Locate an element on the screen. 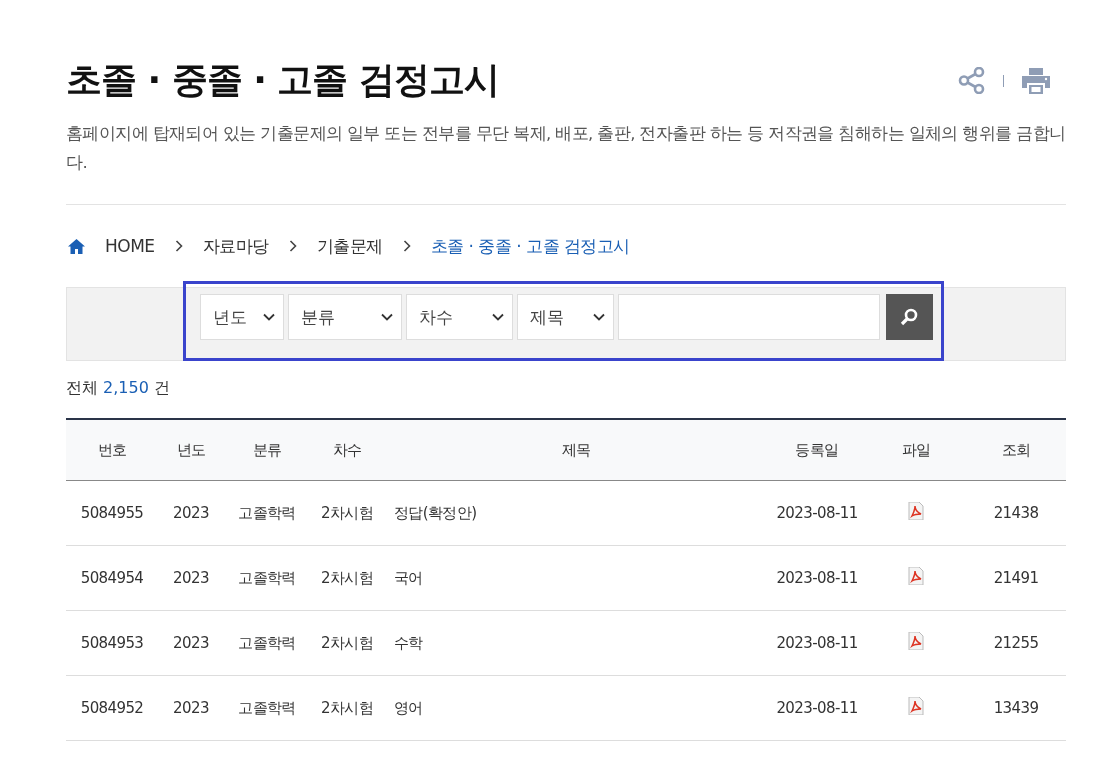 The image size is (1104, 762). share-icon is located at coordinates (971, 80).